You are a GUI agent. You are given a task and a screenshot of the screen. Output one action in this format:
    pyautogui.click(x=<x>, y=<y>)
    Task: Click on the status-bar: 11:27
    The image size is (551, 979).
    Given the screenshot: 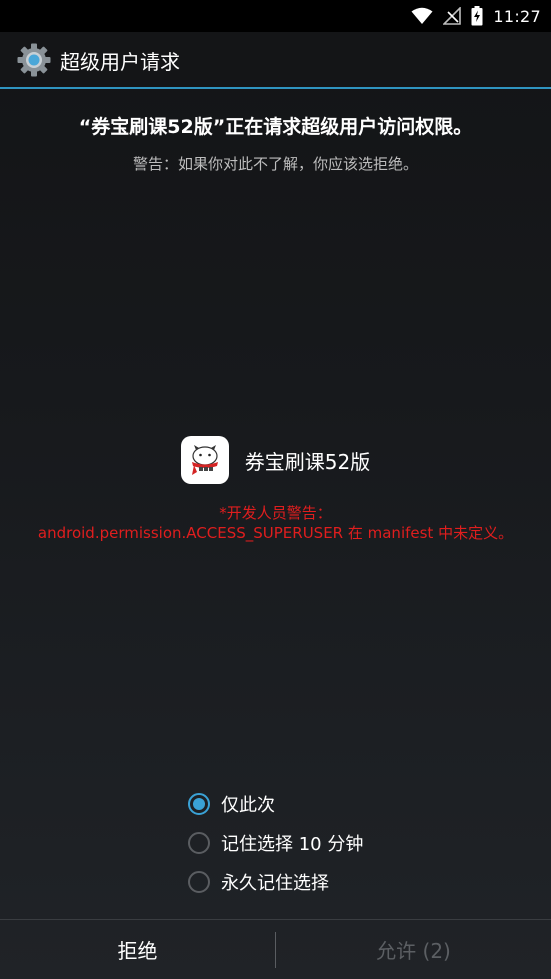 What is the action you would take?
    pyautogui.click(x=275, y=16)
    